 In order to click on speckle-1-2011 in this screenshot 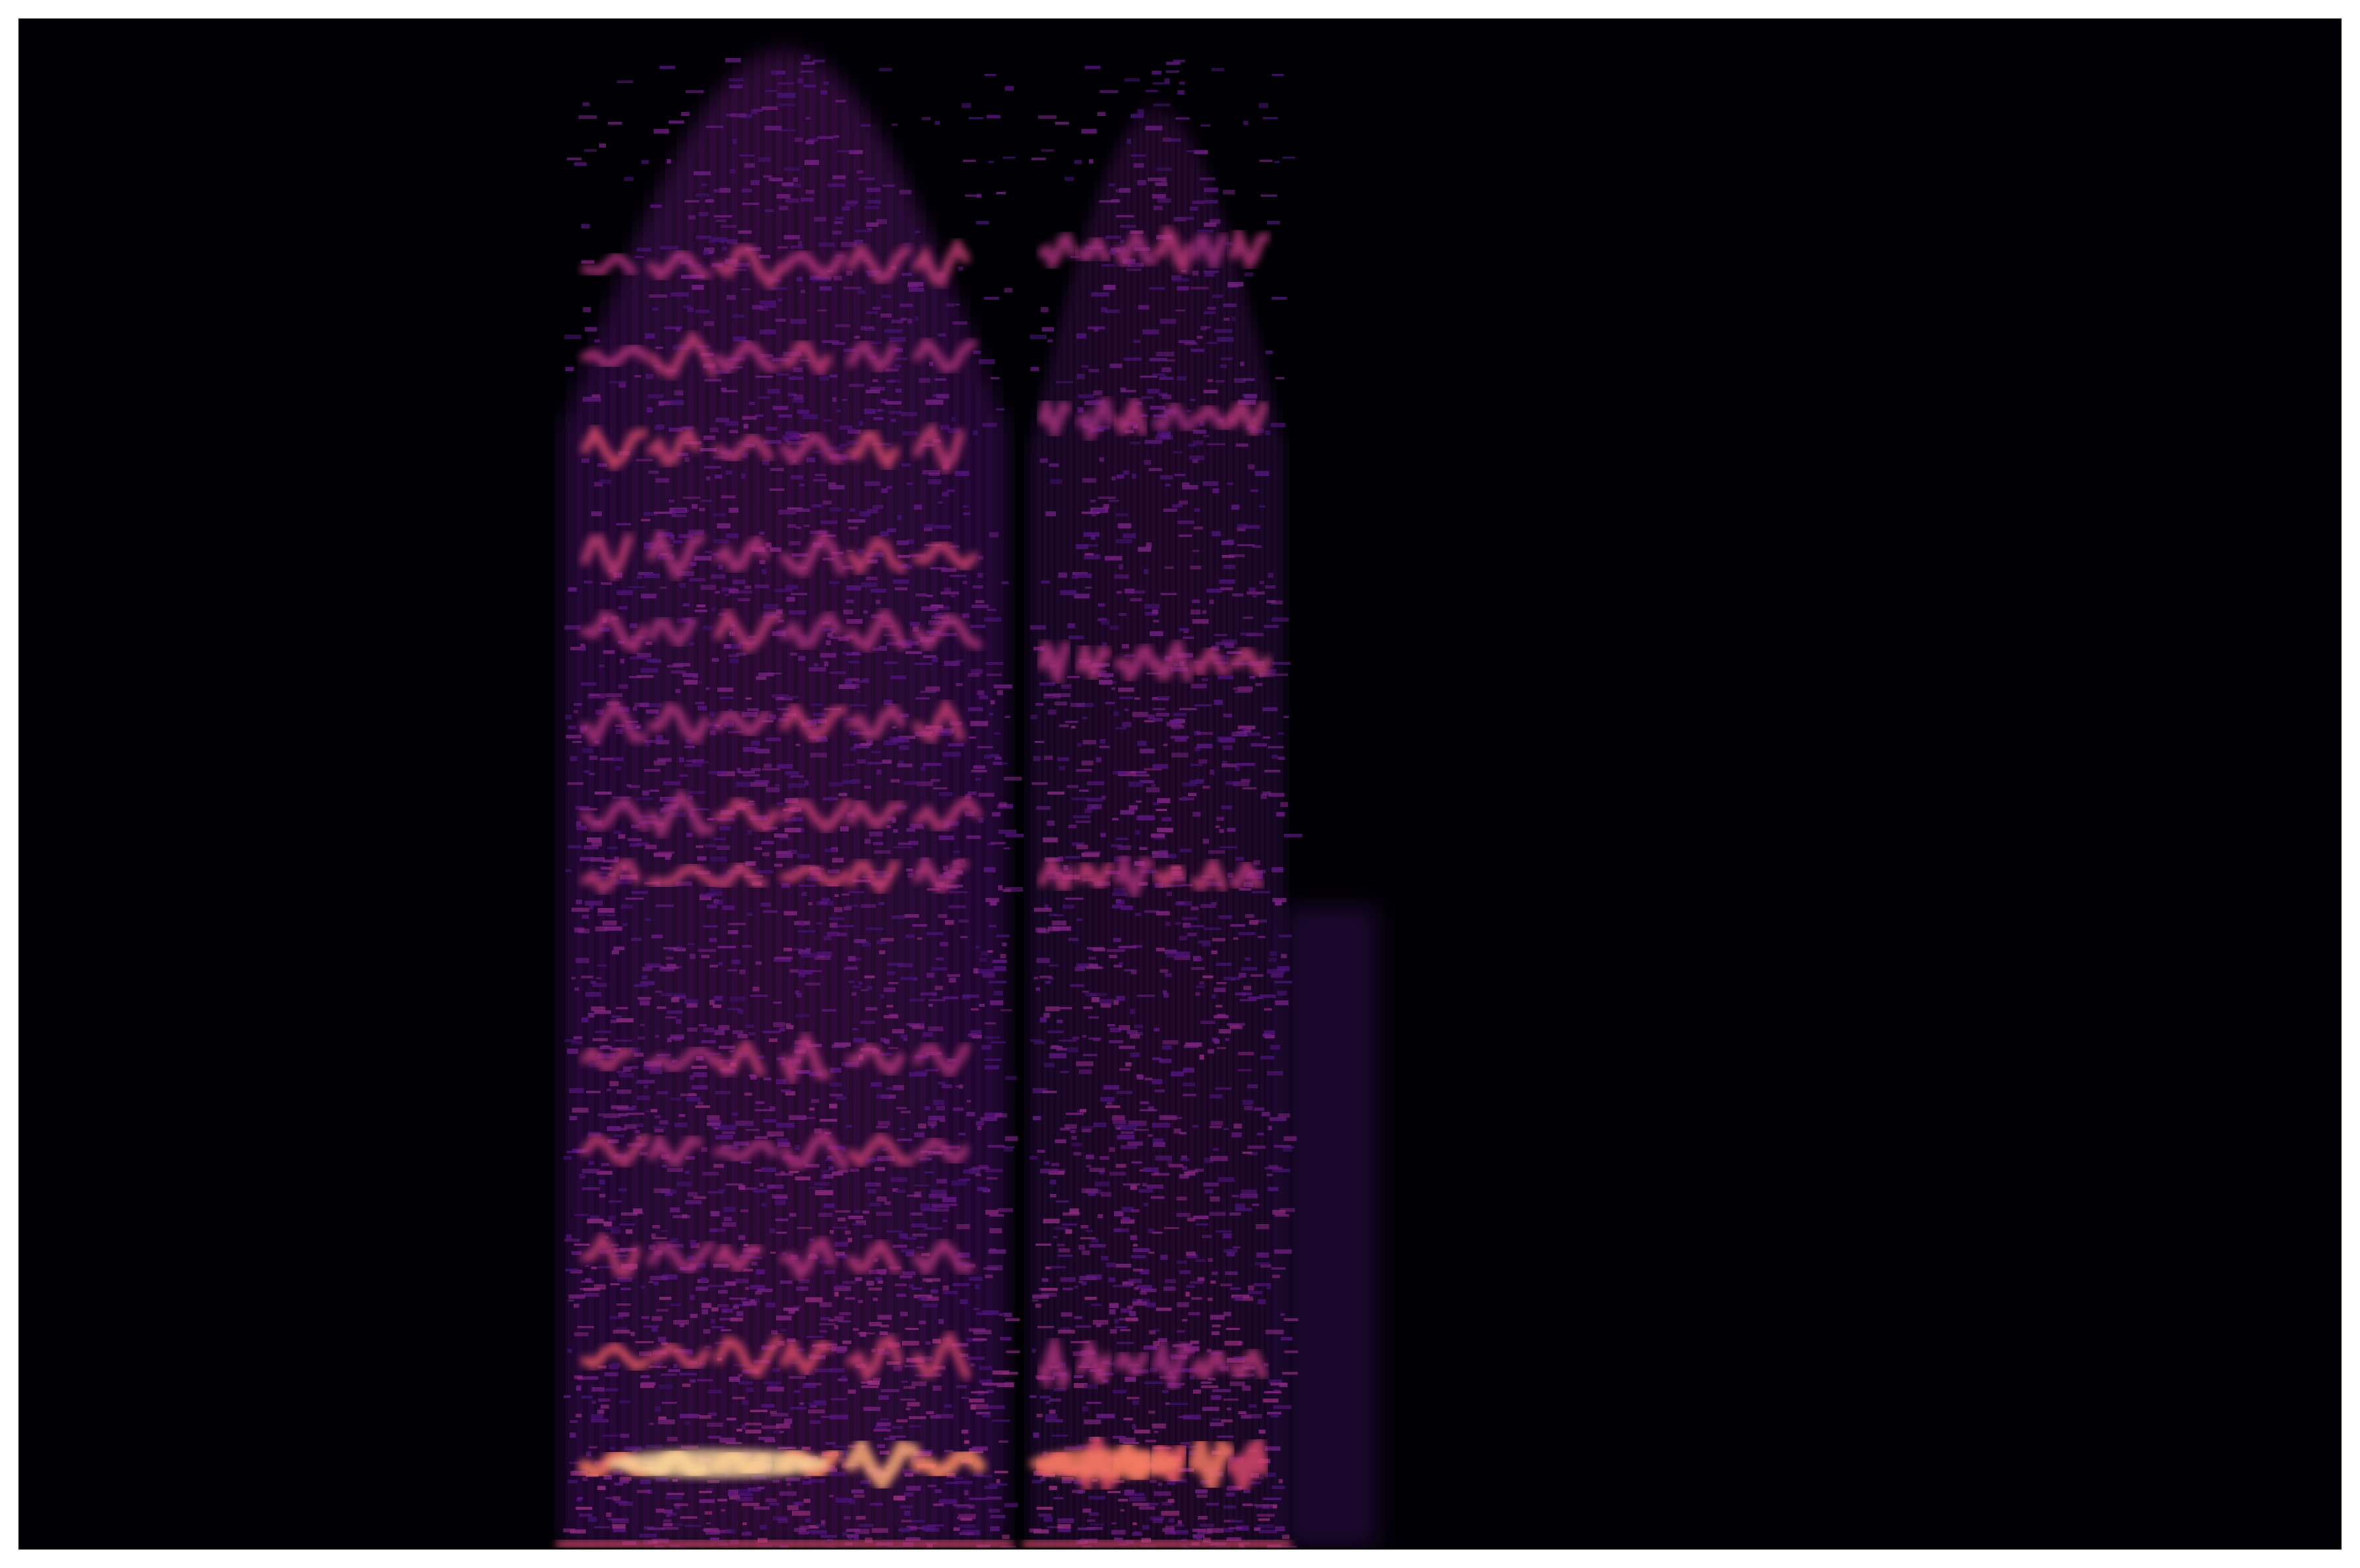, I will do `click(583, 648)`.